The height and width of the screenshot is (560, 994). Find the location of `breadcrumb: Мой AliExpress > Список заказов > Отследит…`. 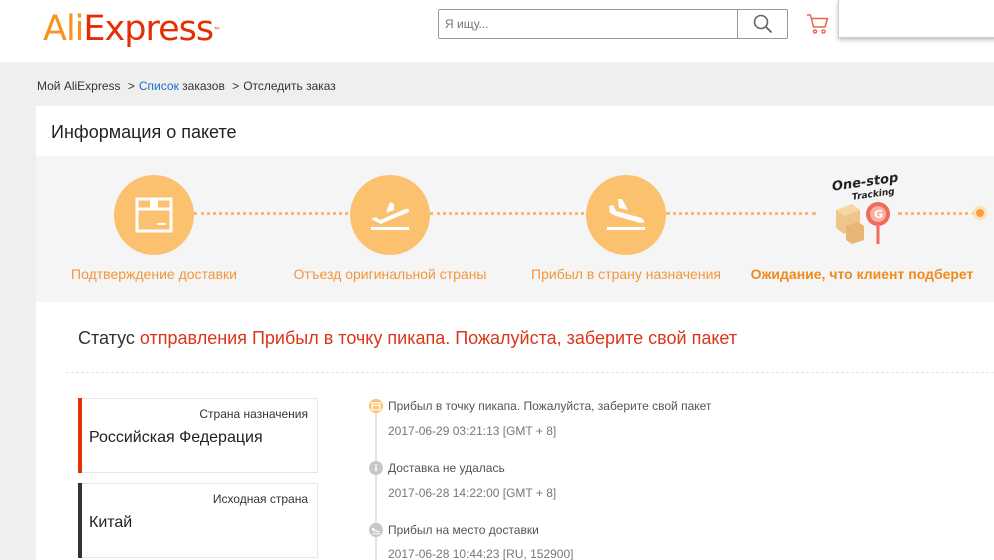

breadcrumb: Мой AliExpress > Список заказов > Отследит… is located at coordinates (186, 86).